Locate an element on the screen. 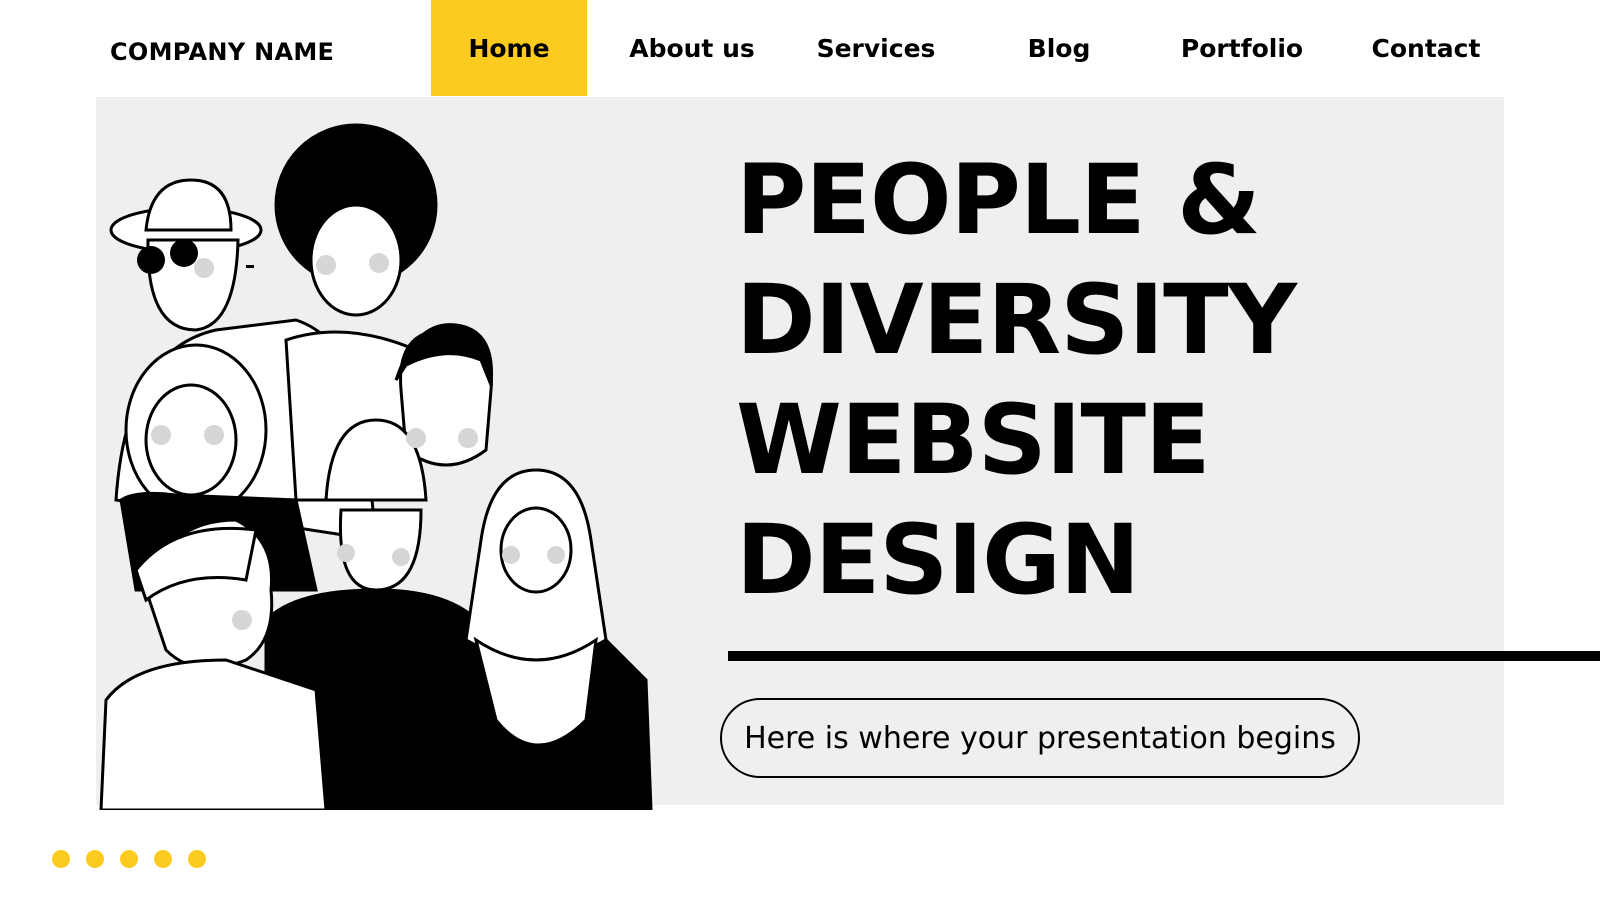 This screenshot has height=900, width=1600. title-line: WEBSITE is located at coordinates (973, 440).